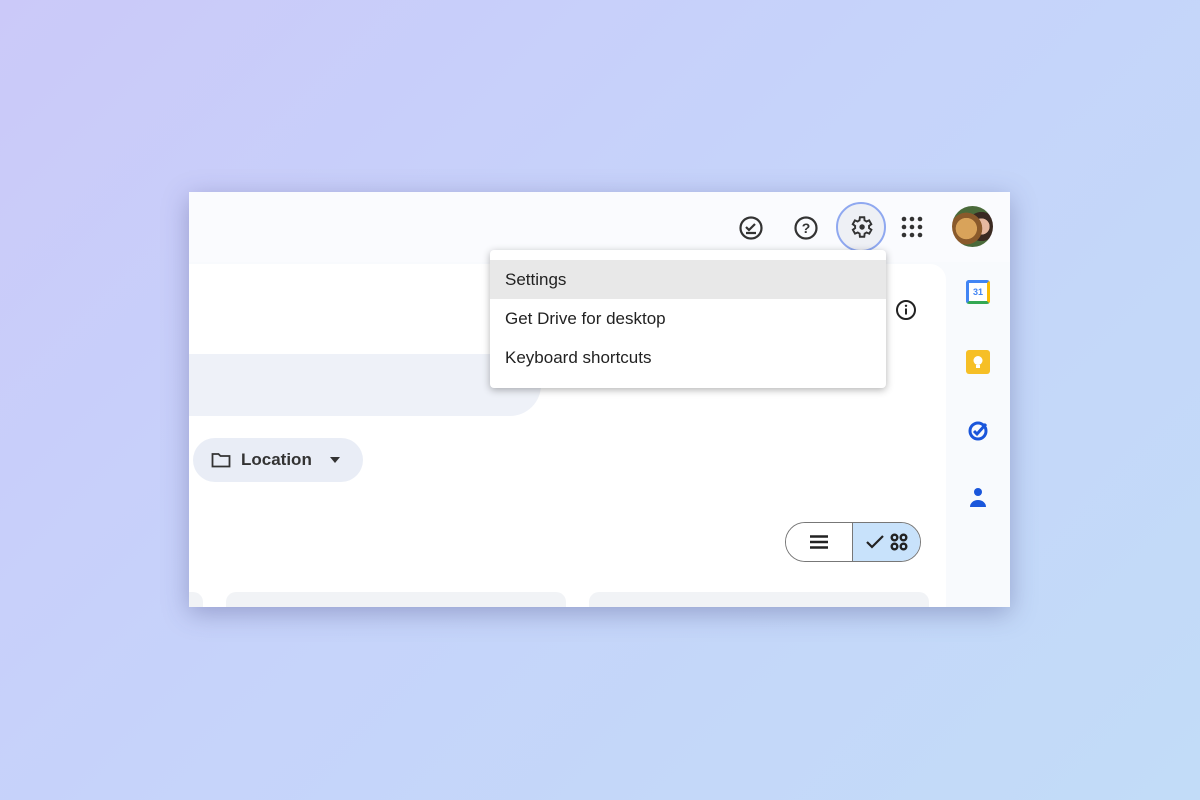 This screenshot has width=1200, height=800. What do you see at coordinates (978, 292) in the screenshot?
I see `calendar-icon: 31` at bounding box center [978, 292].